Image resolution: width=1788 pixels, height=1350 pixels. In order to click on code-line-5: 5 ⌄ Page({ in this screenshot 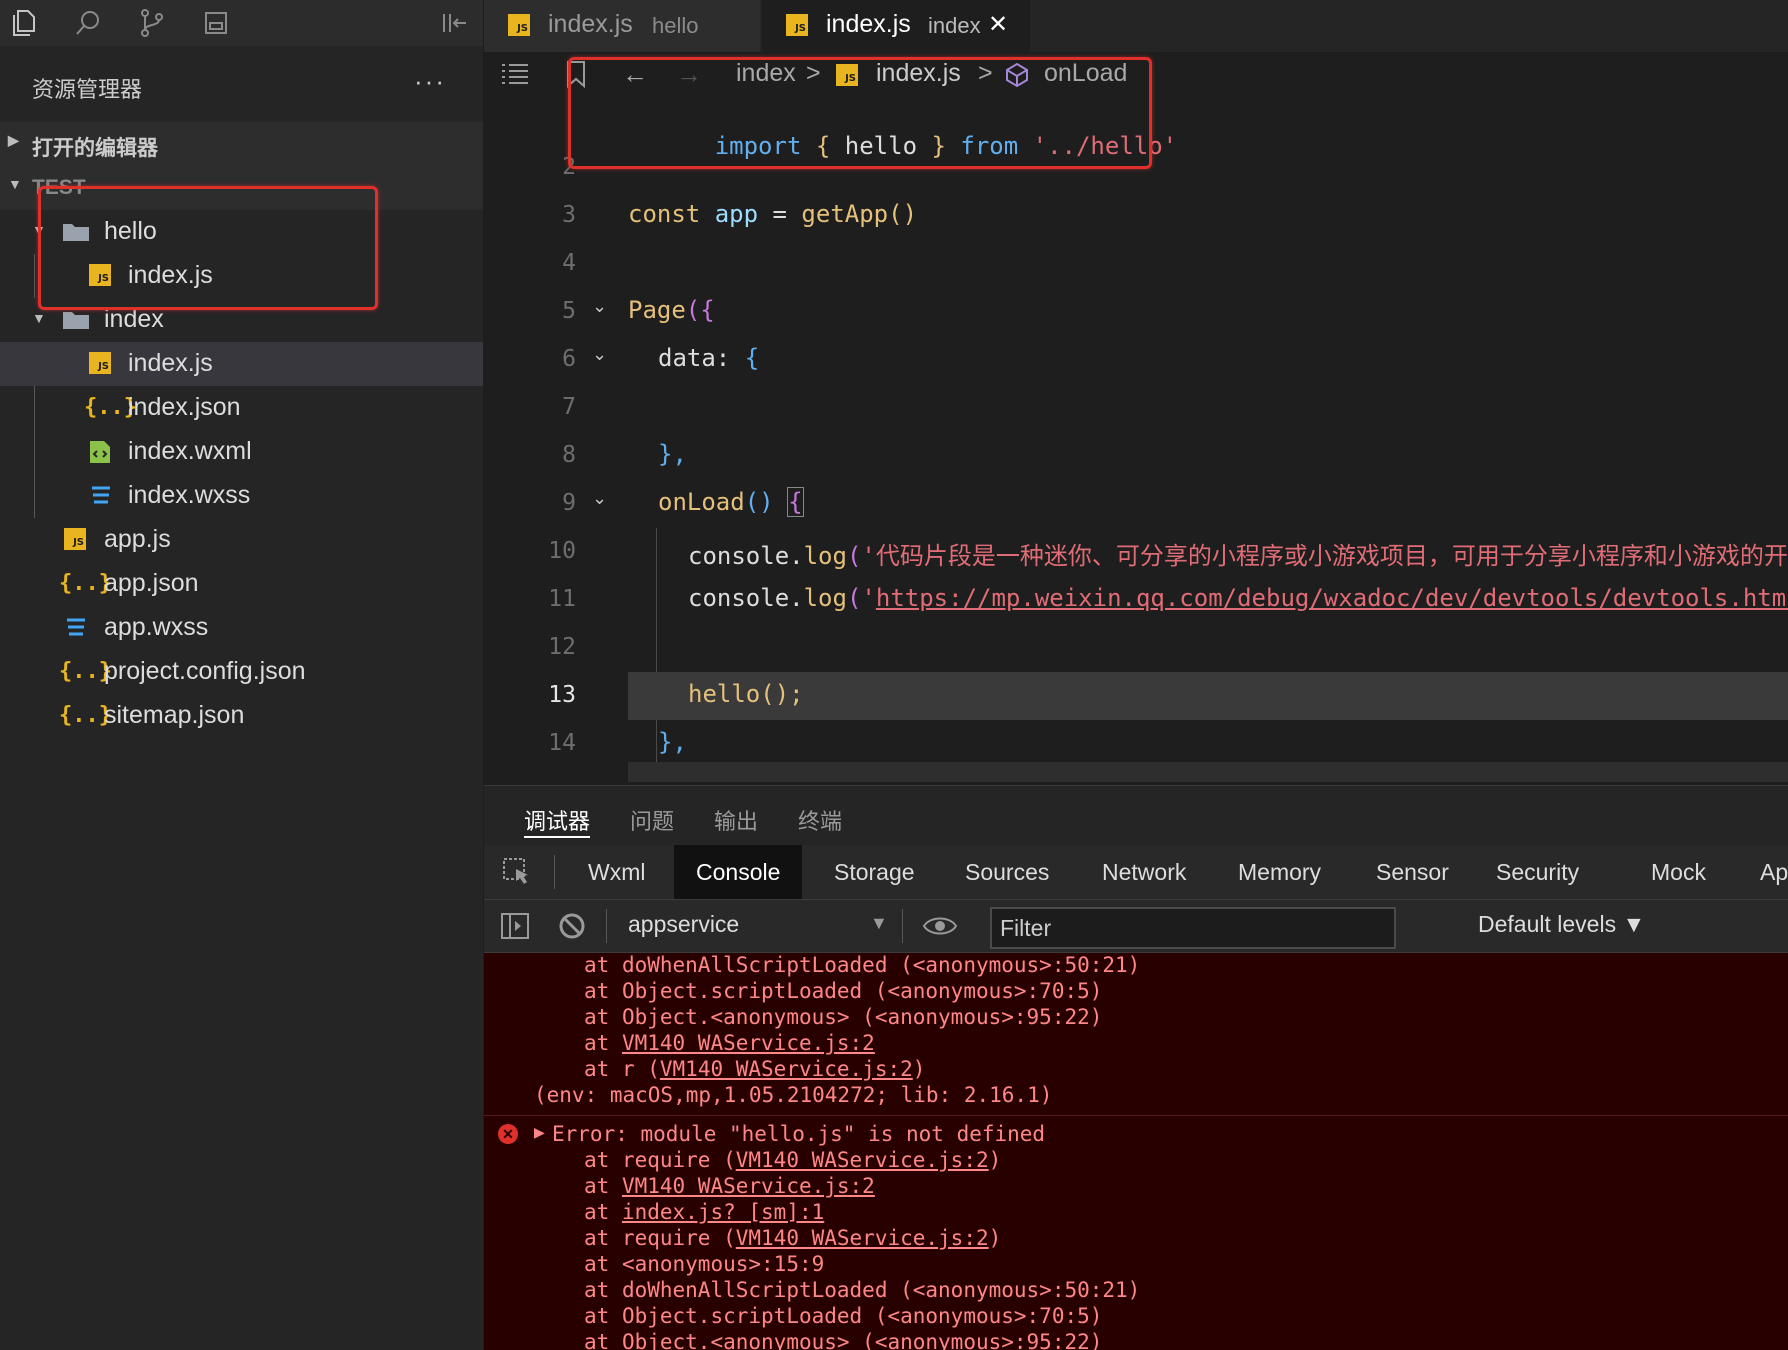, I will do `click(1136, 312)`.